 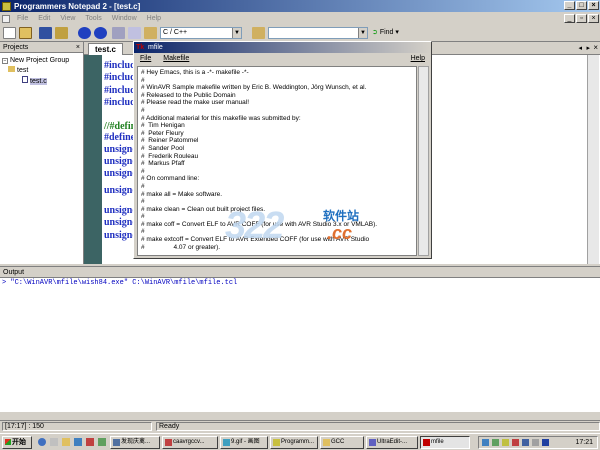 I want to click on new-file-icon, so click(x=9, y=33).